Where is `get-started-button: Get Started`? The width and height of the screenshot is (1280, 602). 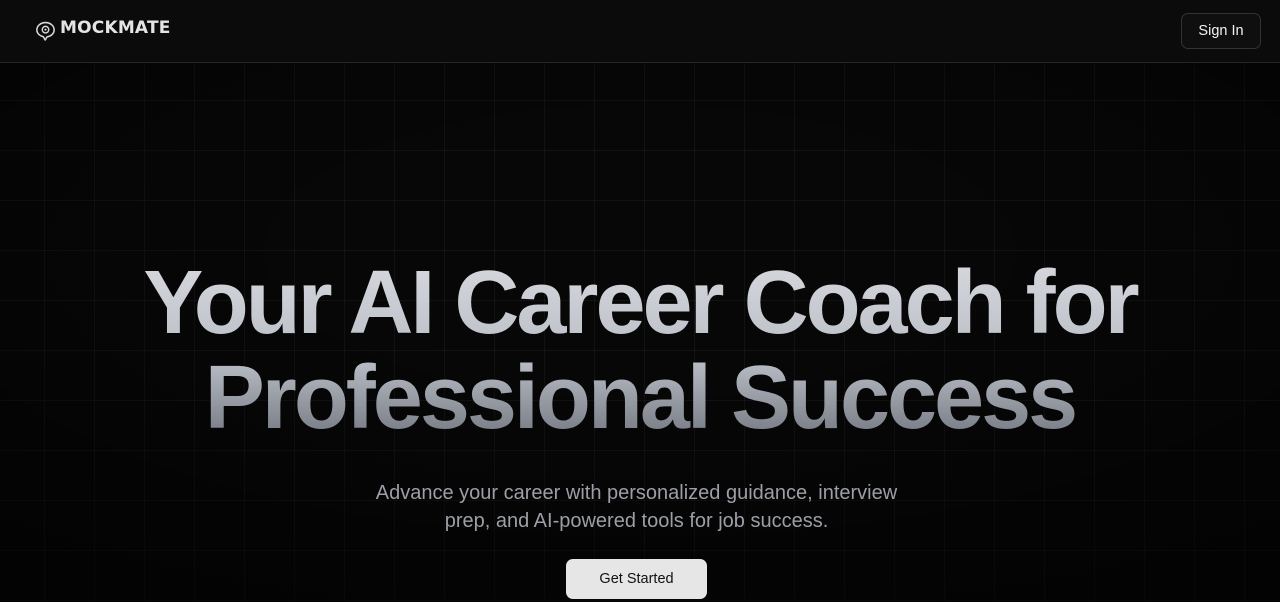
get-started-button: Get Started is located at coordinates (636, 579).